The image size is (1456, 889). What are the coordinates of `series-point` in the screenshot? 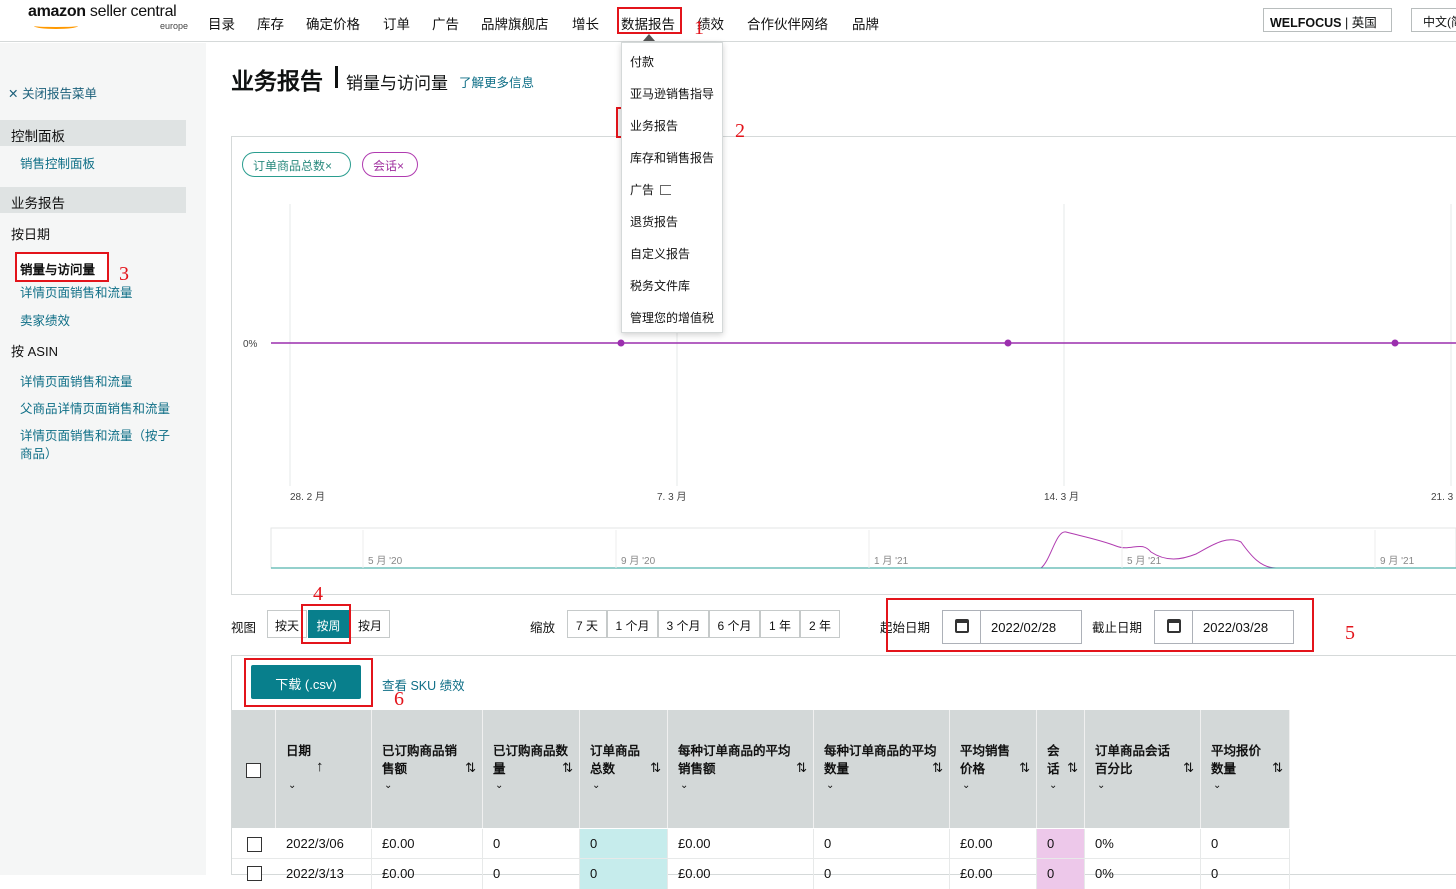 It's located at (1395, 343).